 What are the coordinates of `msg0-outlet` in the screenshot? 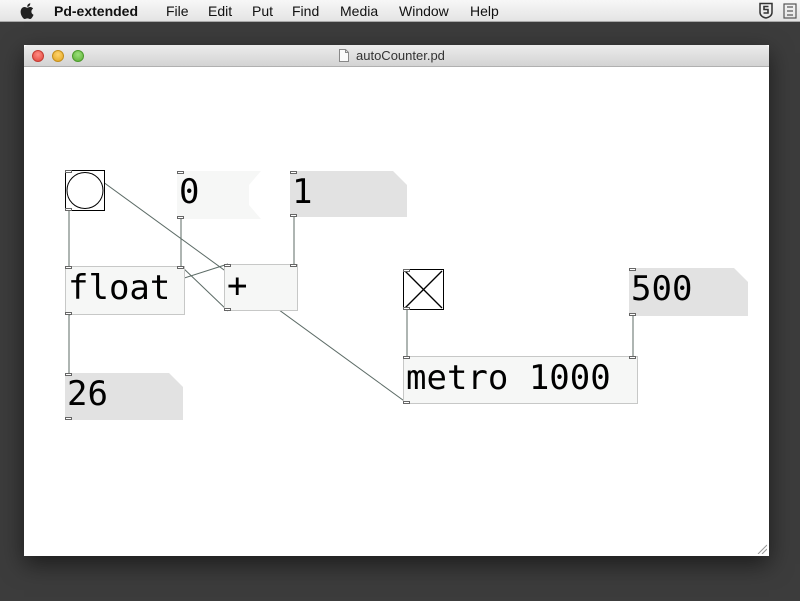 It's located at (180, 217).